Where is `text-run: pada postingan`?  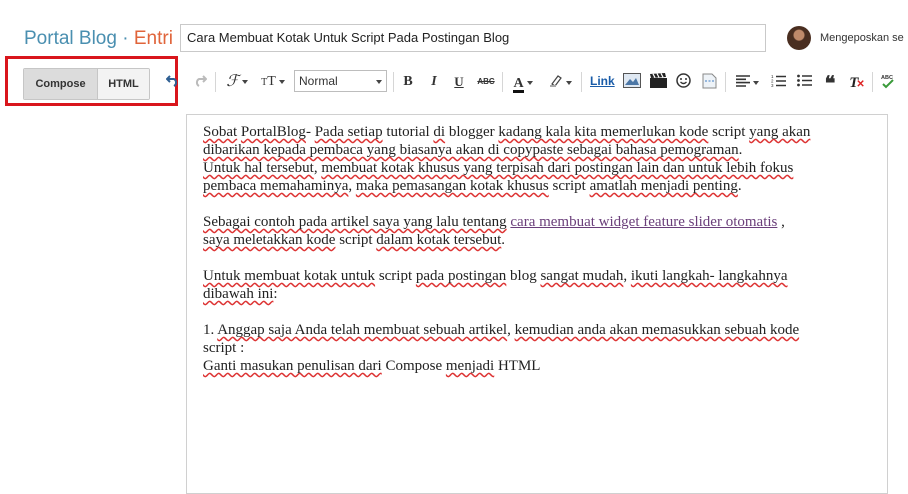
text-run: pada postingan is located at coordinates (461, 276).